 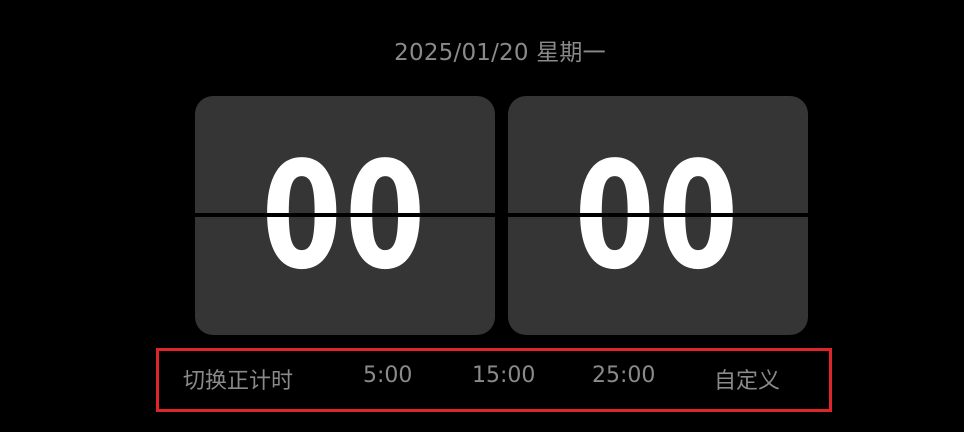 I want to click on preset-bar: 切换正计时 5:00 15:00 25:00 自定义, so click(x=494, y=380).